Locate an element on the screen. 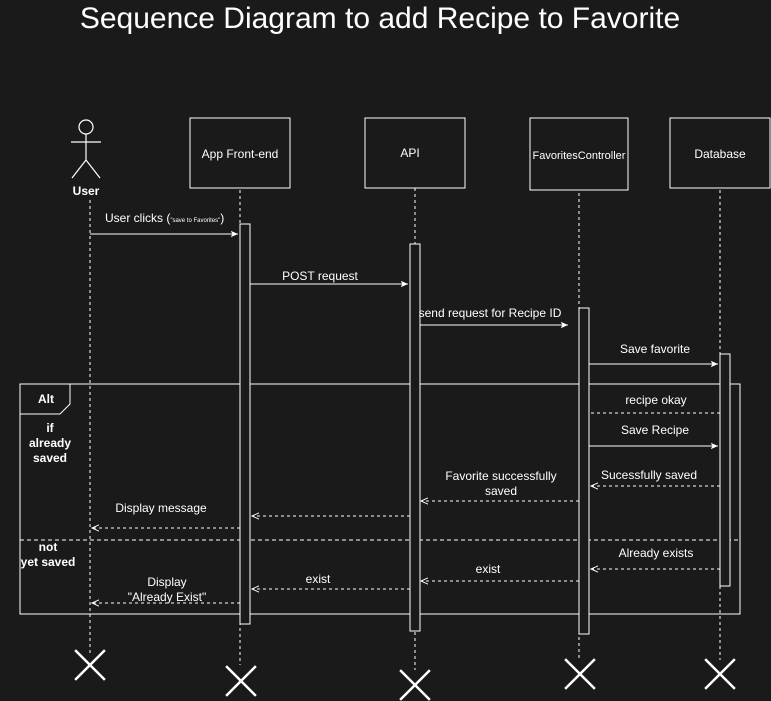 The image size is (771, 701). destroy-controller-icon is located at coordinates (580, 674).